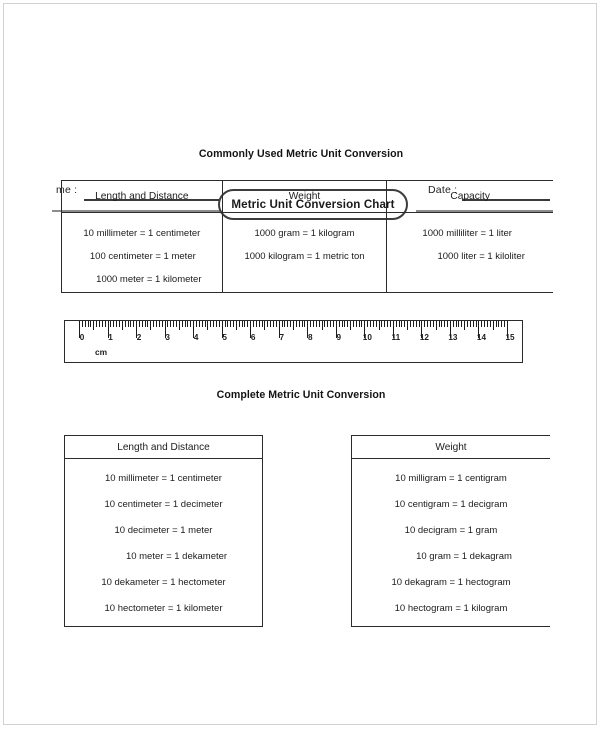  I want to click on ruler-number-label: 5, so click(224, 337).